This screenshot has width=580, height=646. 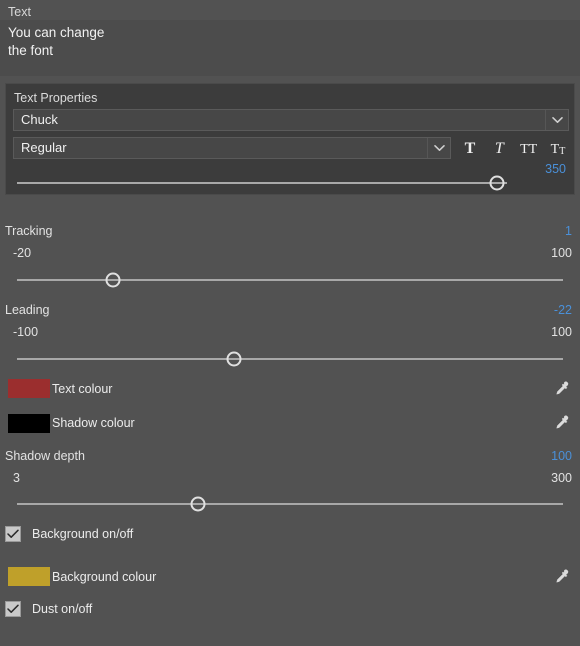 I want to click on small-caps-button: TT, so click(x=558, y=148).